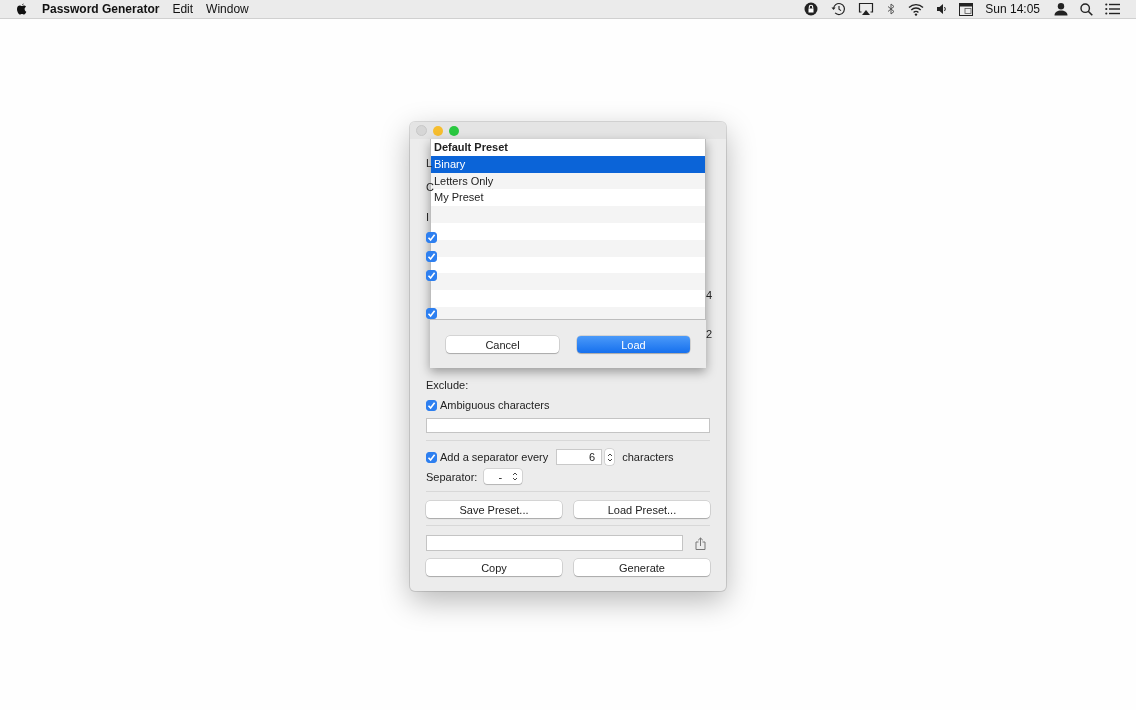 This screenshot has width=1136, height=710. I want to click on app-menu: Password Generator, so click(101, 9).